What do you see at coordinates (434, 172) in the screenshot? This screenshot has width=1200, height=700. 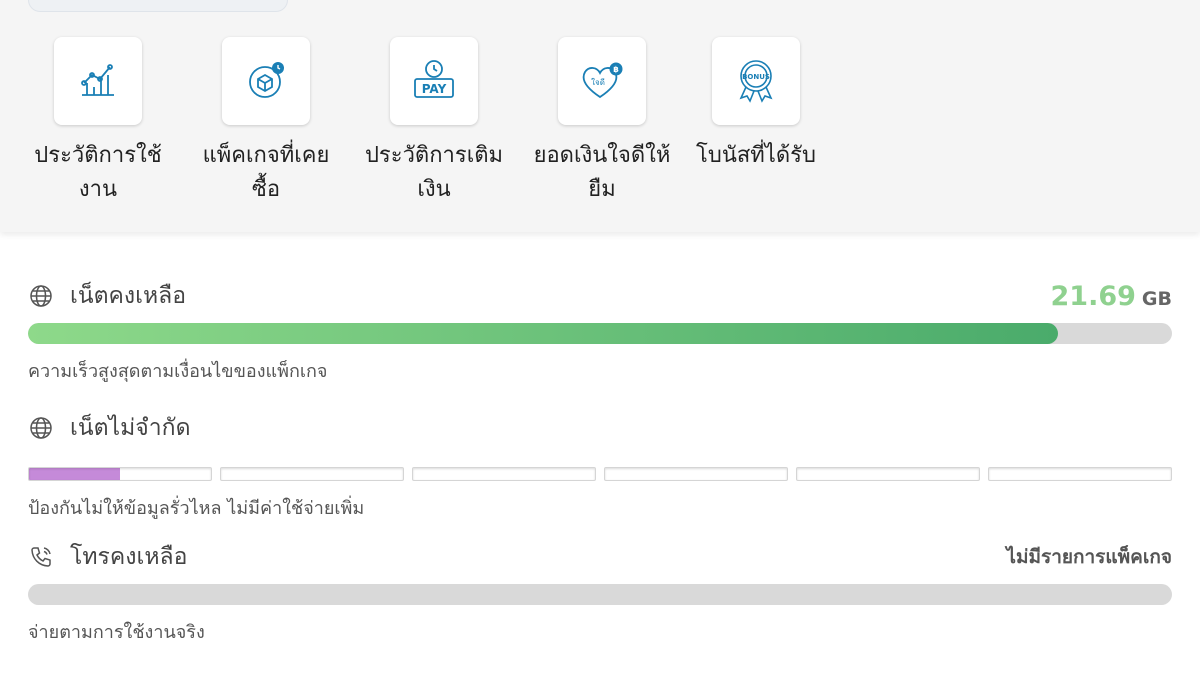 I see `menu-label: ประวัติการเติม เงิน` at bounding box center [434, 172].